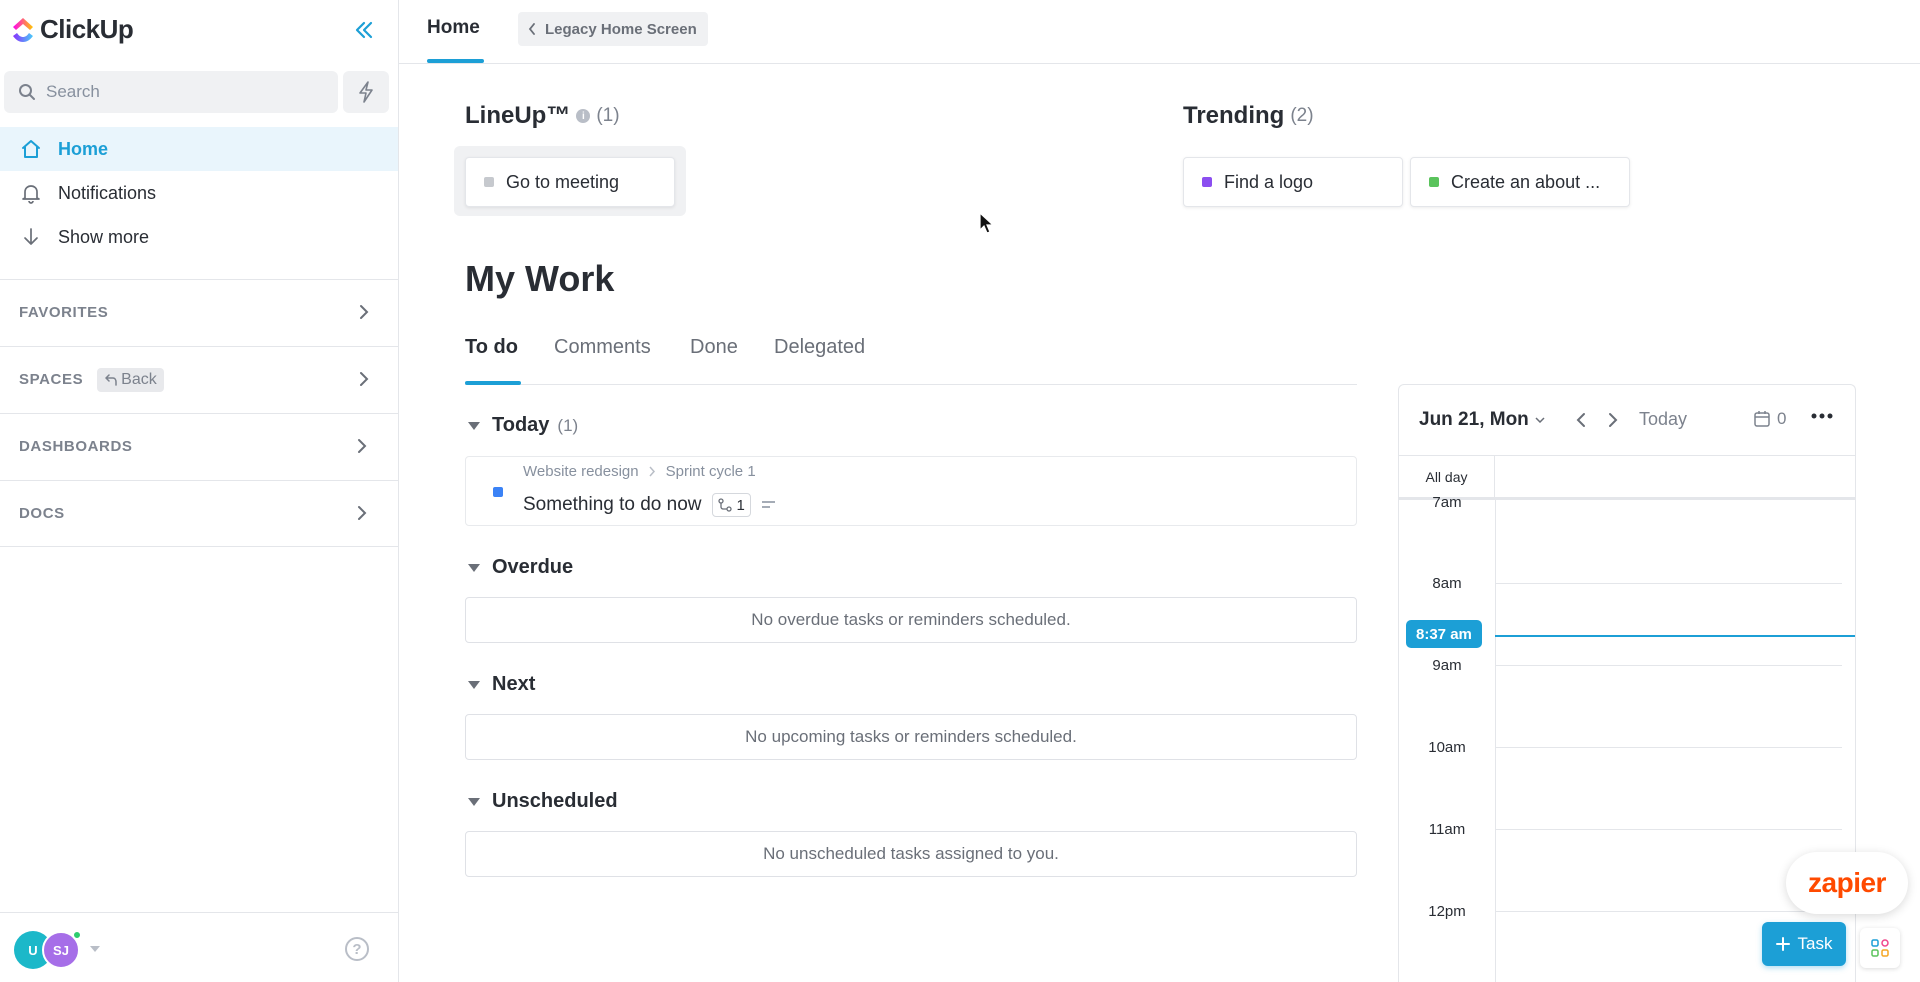  I want to click on mouse-cursor-icon, so click(987, 223).